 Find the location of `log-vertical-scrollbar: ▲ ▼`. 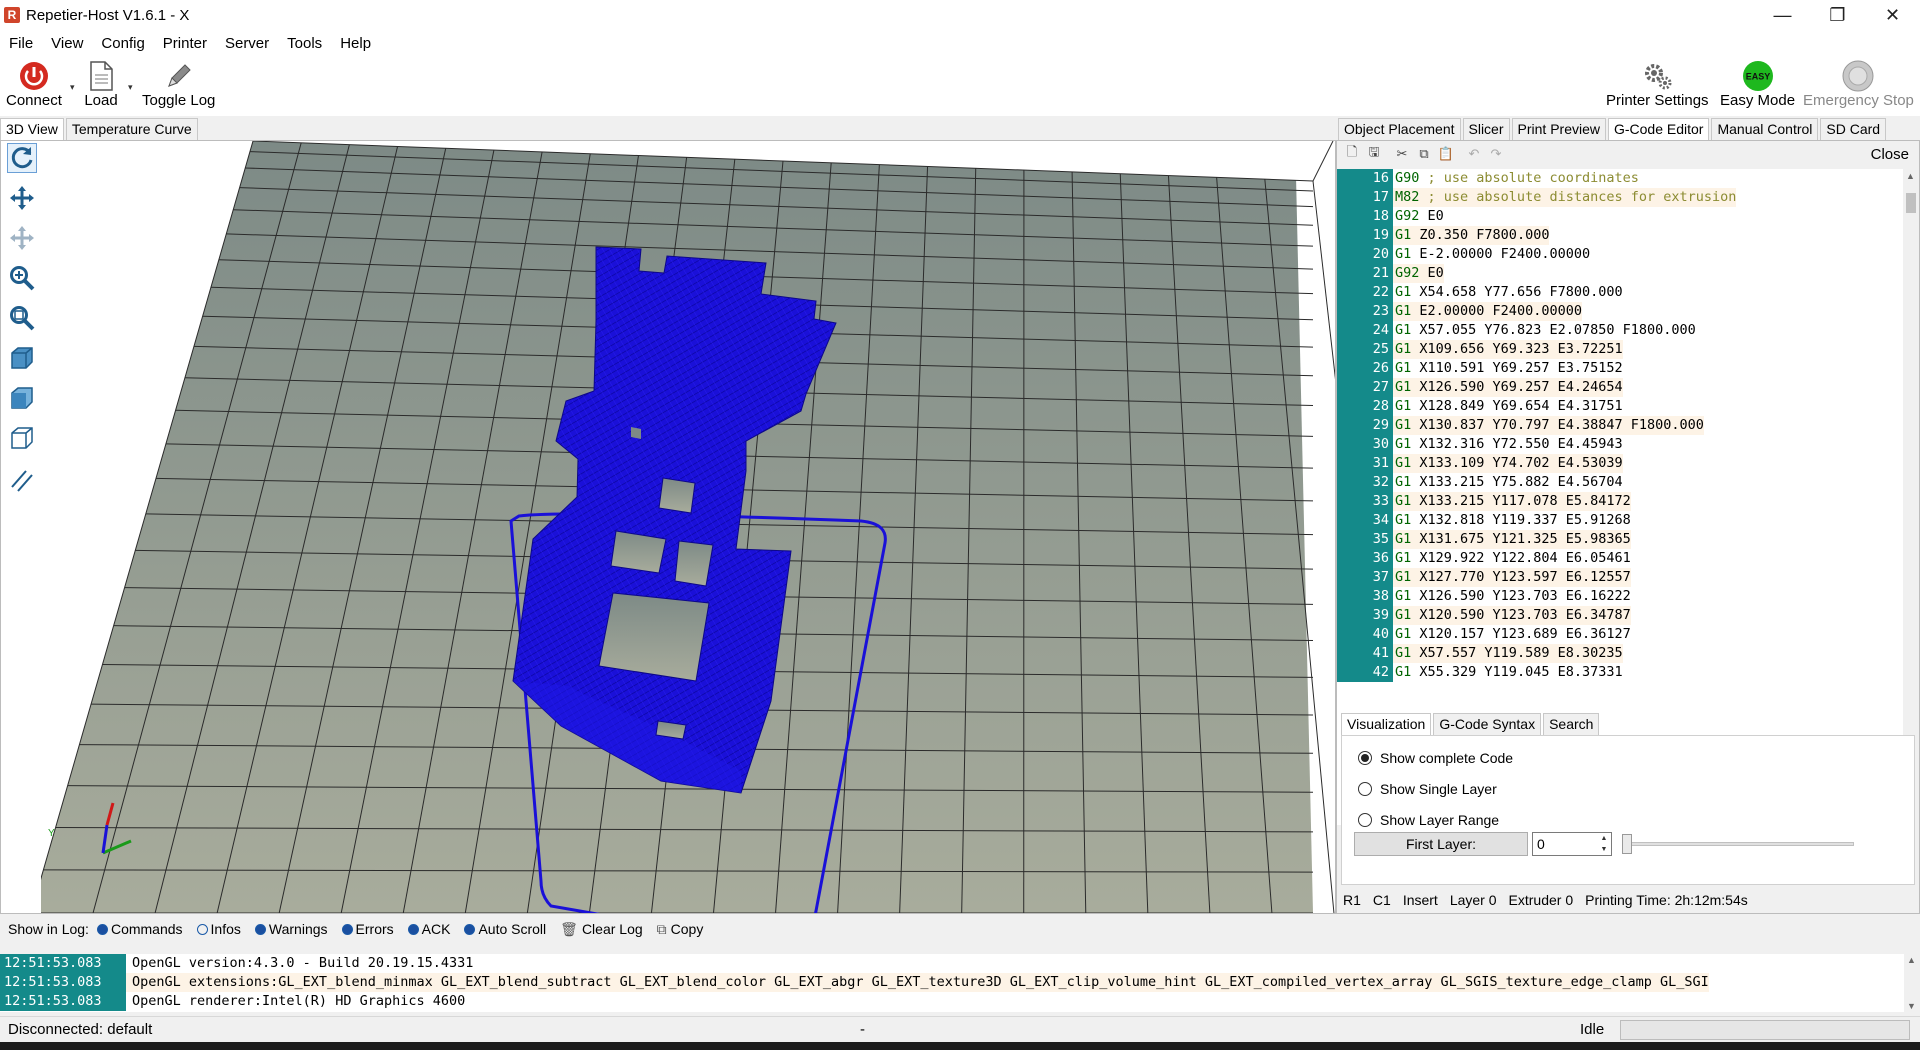

log-vertical-scrollbar: ▲ ▼ is located at coordinates (1912, 983).